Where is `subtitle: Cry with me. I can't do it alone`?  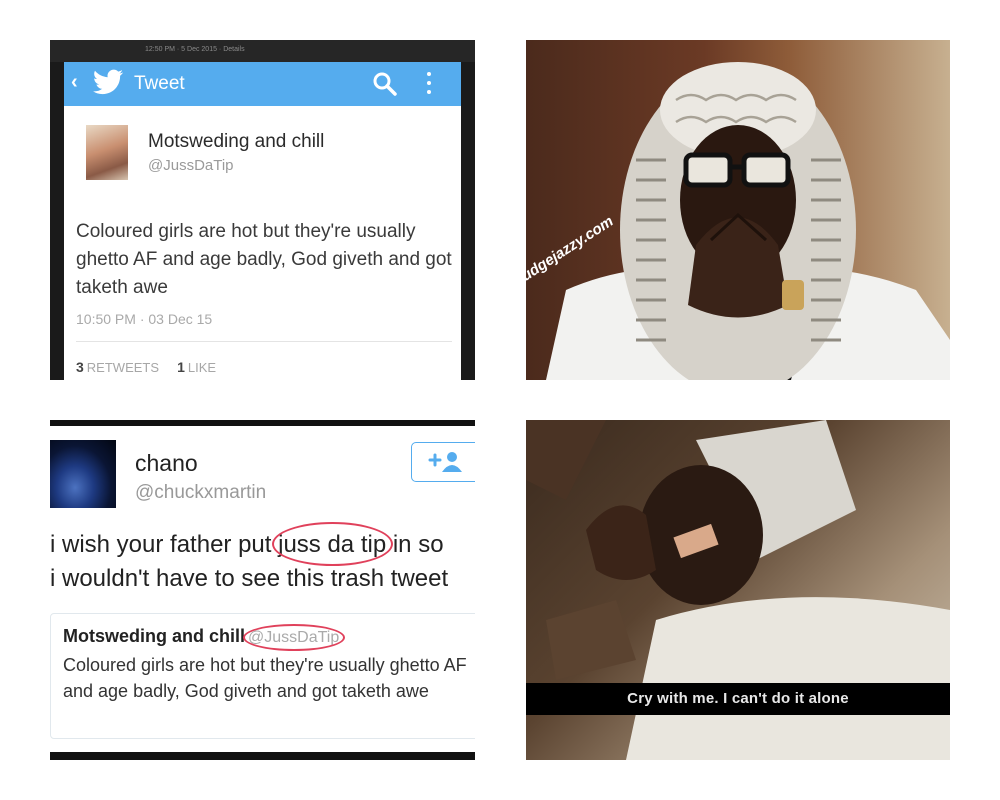
subtitle: Cry with me. I can't do it alone is located at coordinates (738, 698).